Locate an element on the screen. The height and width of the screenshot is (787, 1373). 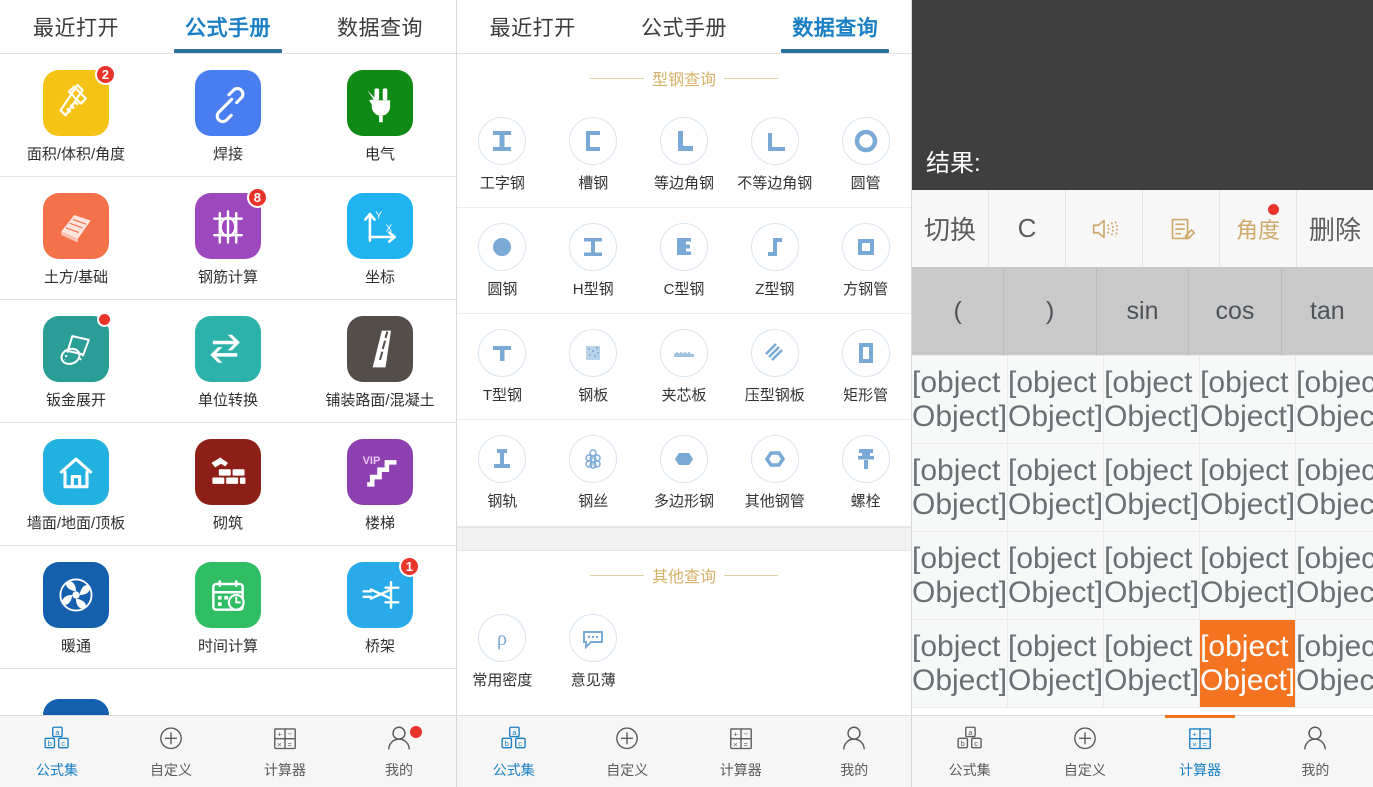
dq-item-steel-rail: 钢轨 is located at coordinates (502, 473).